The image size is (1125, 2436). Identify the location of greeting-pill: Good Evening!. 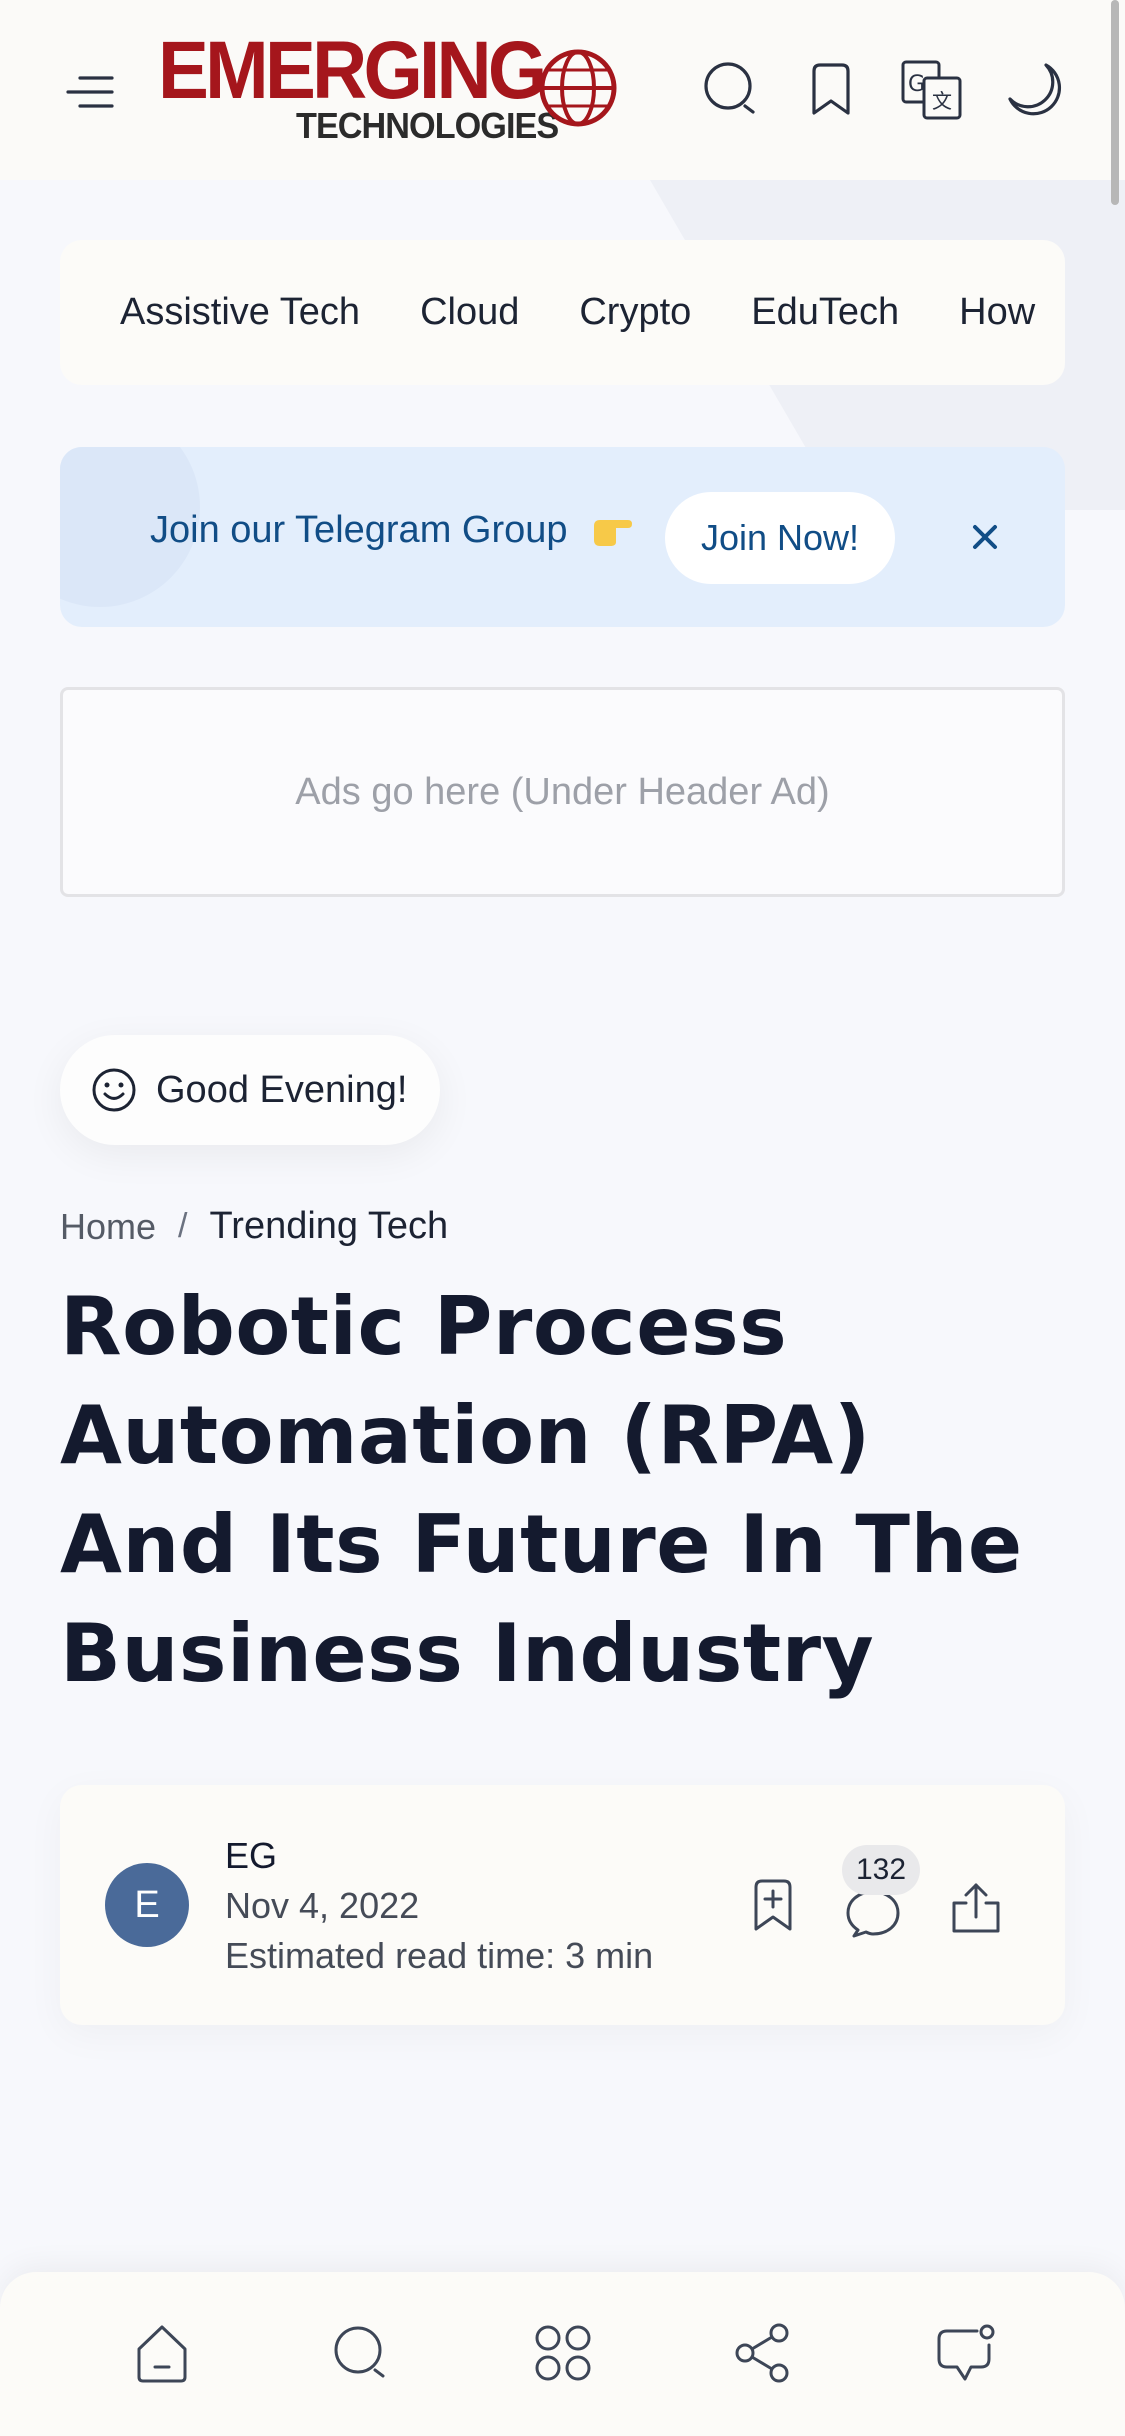
(250, 1090).